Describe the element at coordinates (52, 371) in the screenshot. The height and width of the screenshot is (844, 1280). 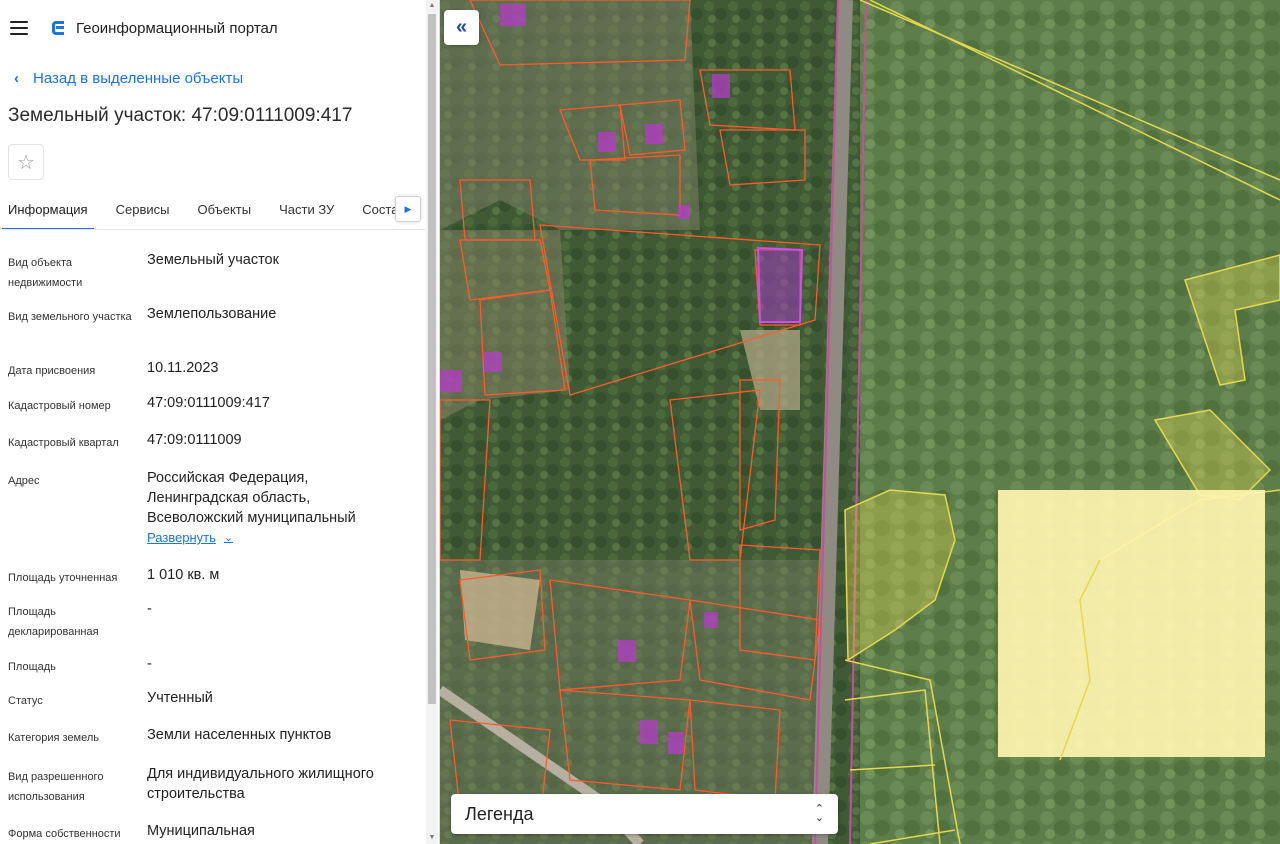
I see `info-label: Дата присвоения` at that location.